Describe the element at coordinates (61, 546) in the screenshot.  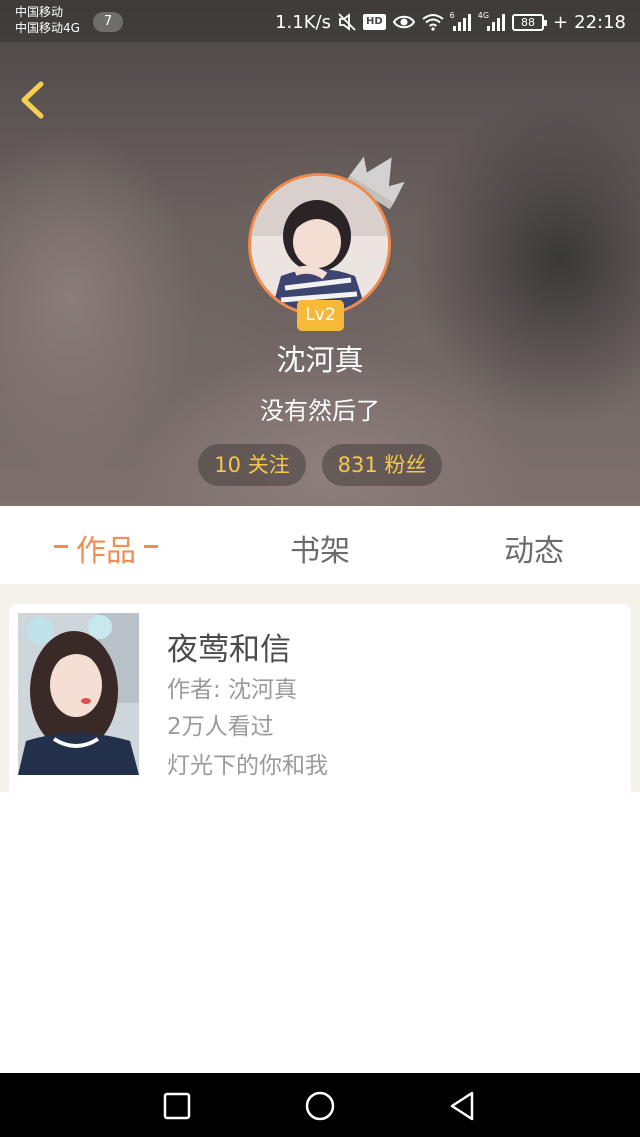
I see `tab-indicator-left` at that location.